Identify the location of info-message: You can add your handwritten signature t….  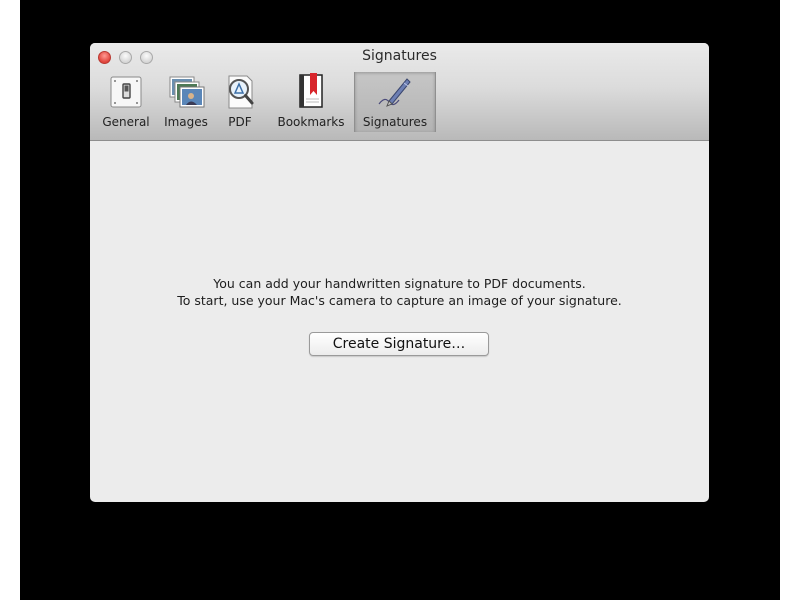
(399, 292).